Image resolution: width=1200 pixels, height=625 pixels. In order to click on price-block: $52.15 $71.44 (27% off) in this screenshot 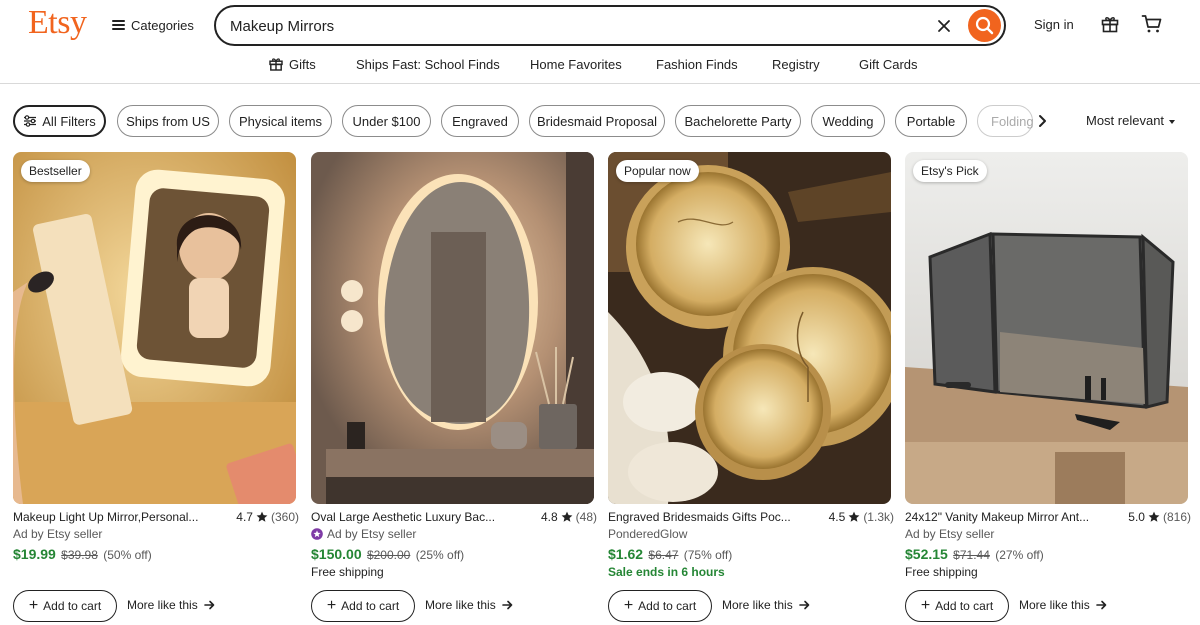, I will do `click(974, 554)`.